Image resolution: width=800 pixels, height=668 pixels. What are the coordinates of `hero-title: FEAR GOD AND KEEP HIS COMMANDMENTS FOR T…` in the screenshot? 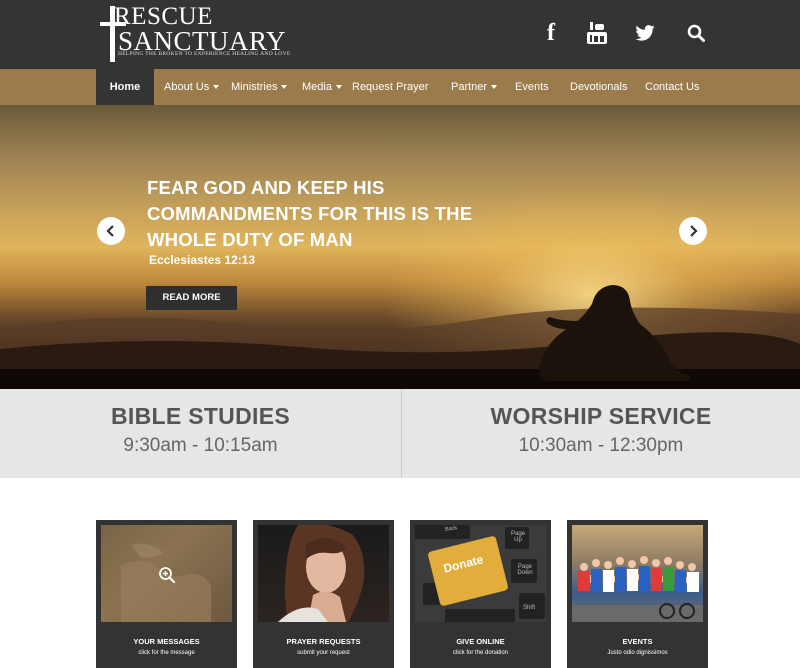 It's located at (310, 213).